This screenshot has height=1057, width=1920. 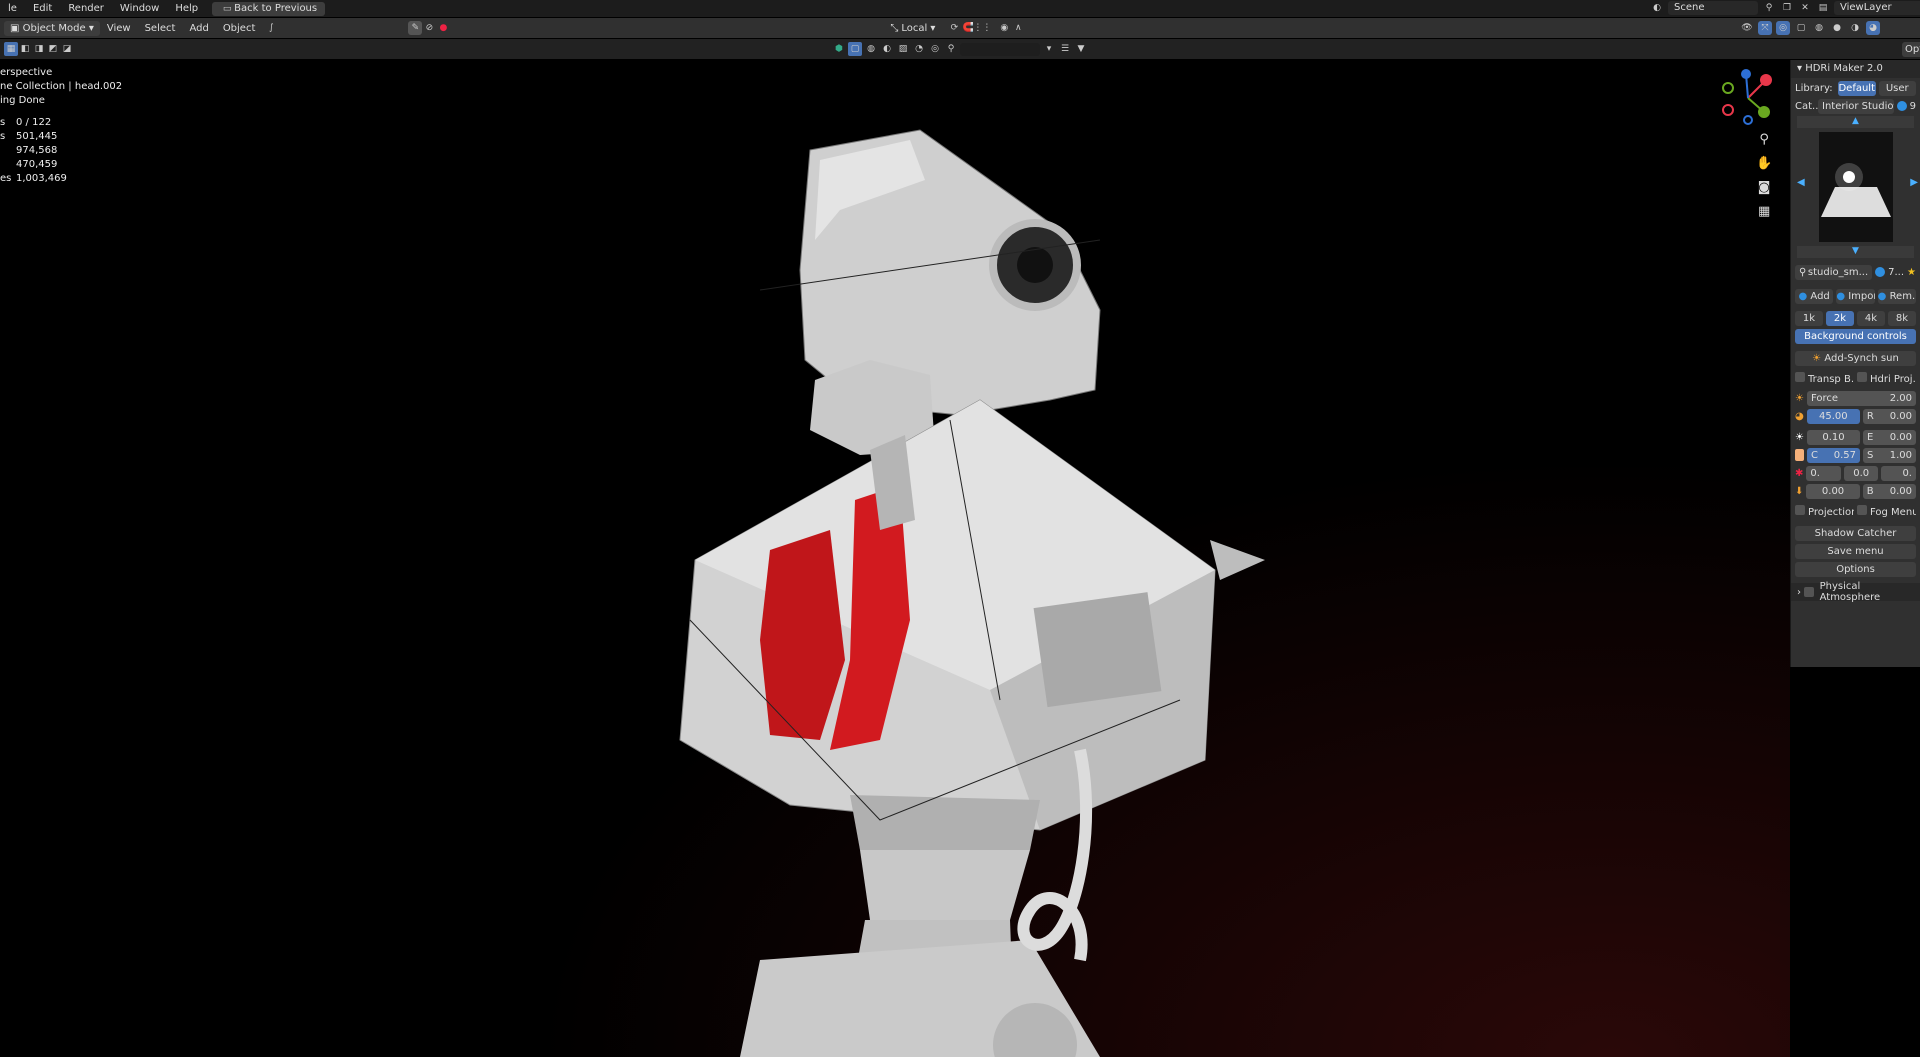 What do you see at coordinates (1889, 437) in the screenshot?
I see `e-field: E 0.00` at bounding box center [1889, 437].